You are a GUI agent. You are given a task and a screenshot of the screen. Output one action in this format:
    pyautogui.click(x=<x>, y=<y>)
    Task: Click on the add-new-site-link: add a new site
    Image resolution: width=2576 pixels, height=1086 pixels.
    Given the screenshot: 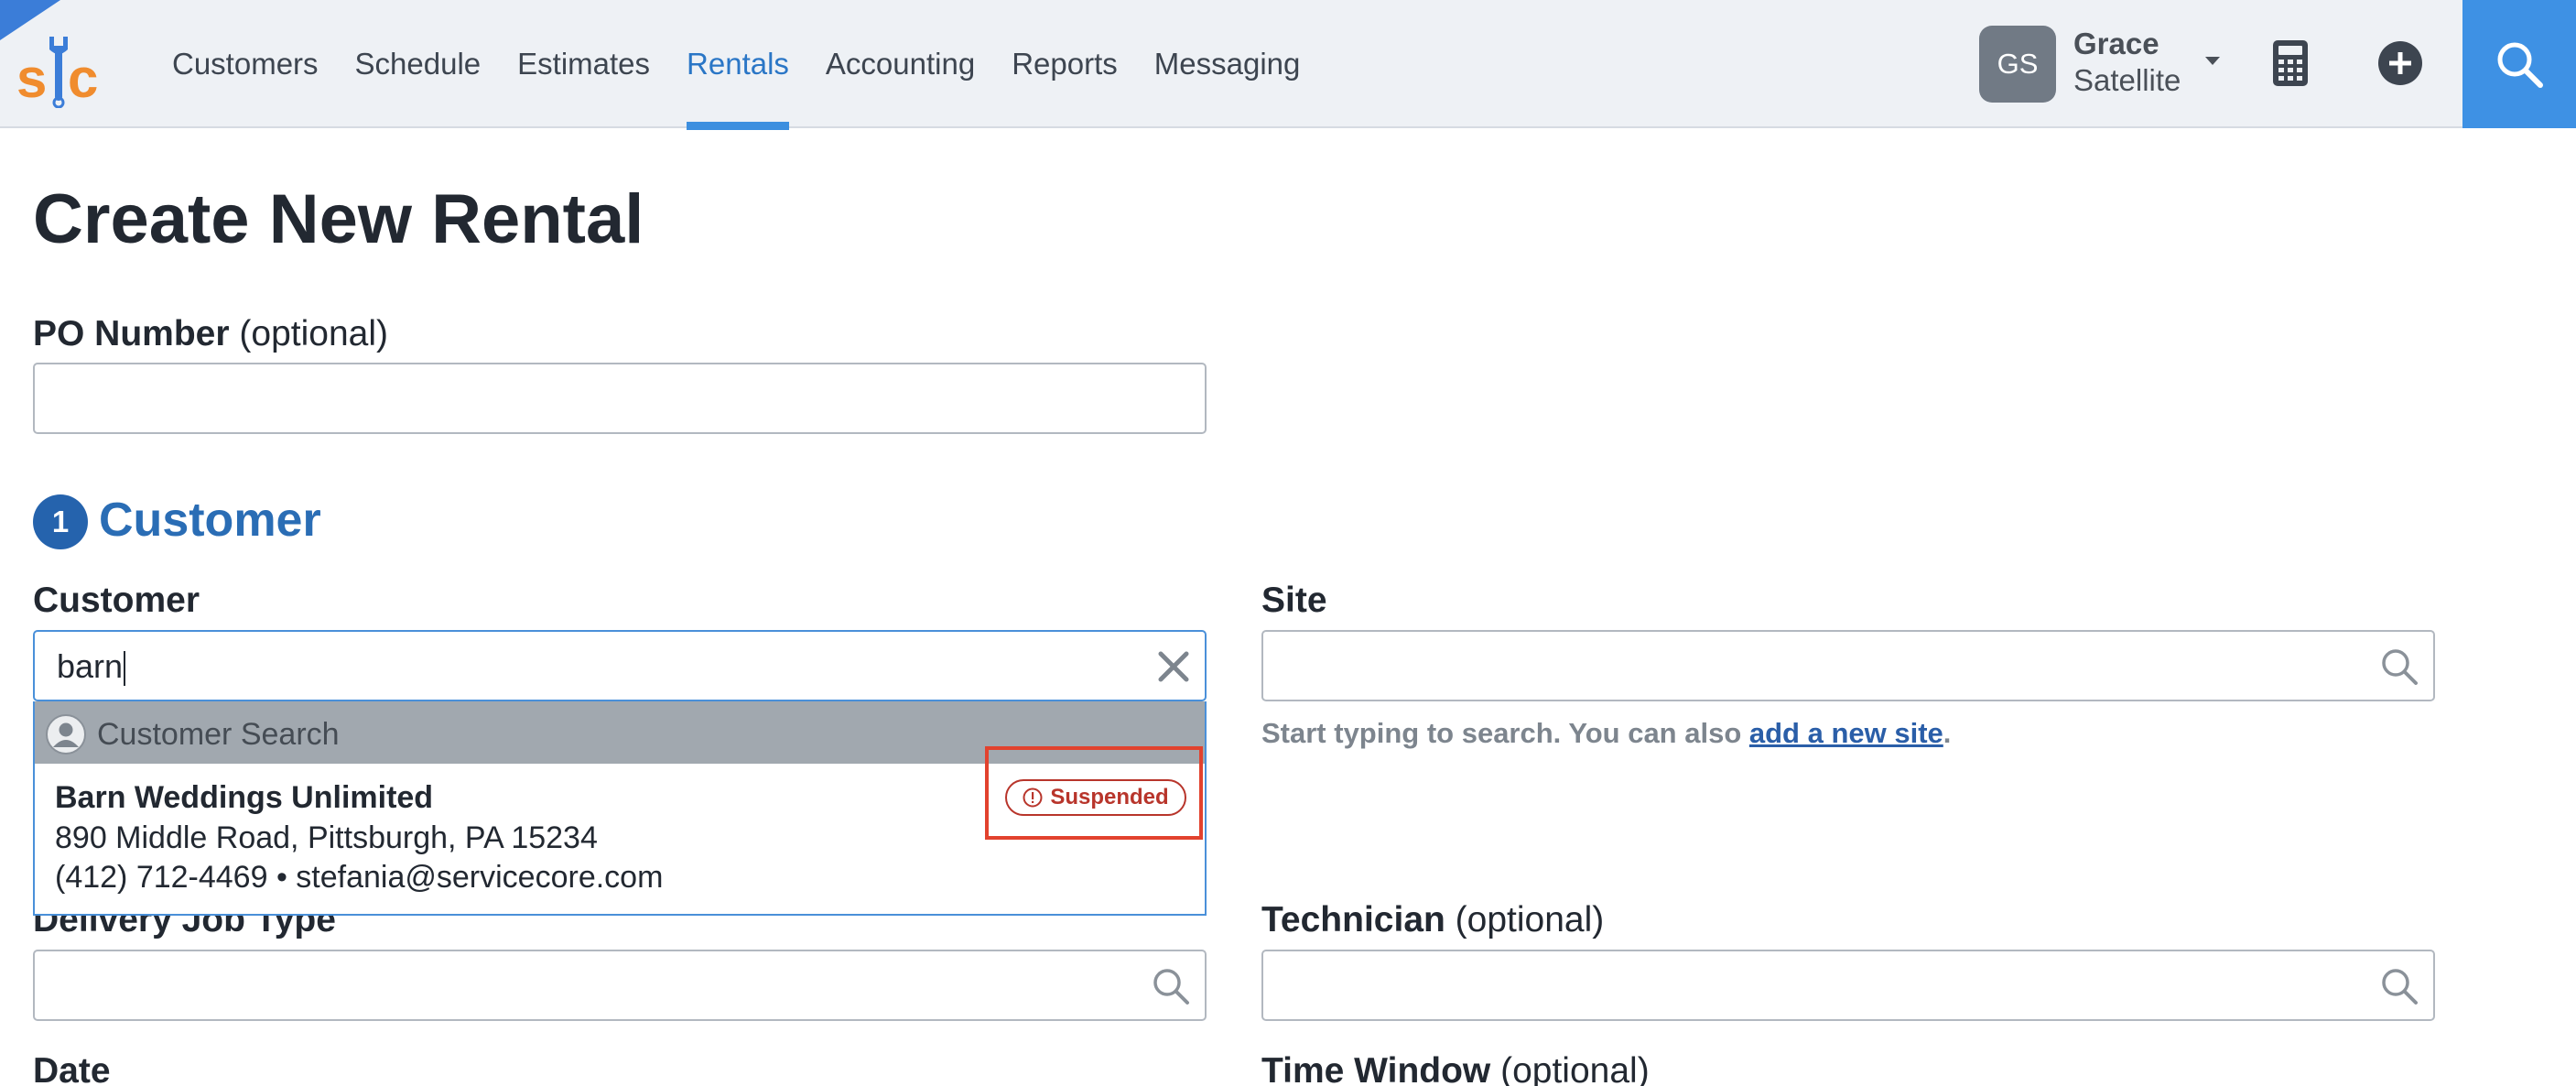 What is the action you would take?
    pyautogui.click(x=1846, y=733)
    